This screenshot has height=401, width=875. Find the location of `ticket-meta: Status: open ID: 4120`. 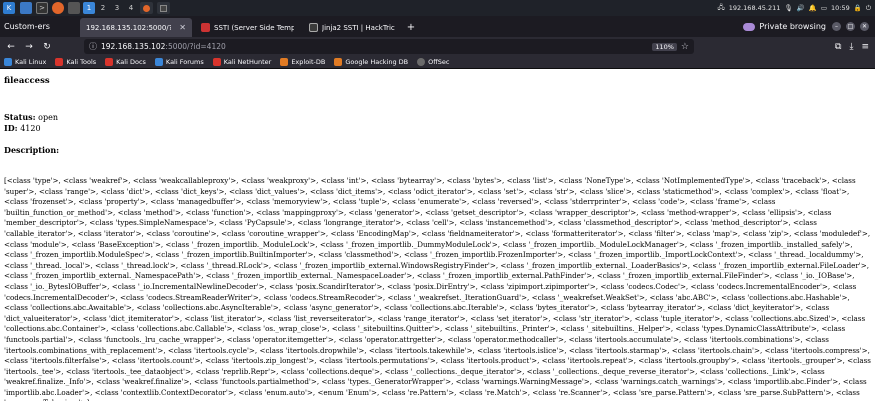

ticket-meta: Status: open ID: 4120 is located at coordinates (437, 123).